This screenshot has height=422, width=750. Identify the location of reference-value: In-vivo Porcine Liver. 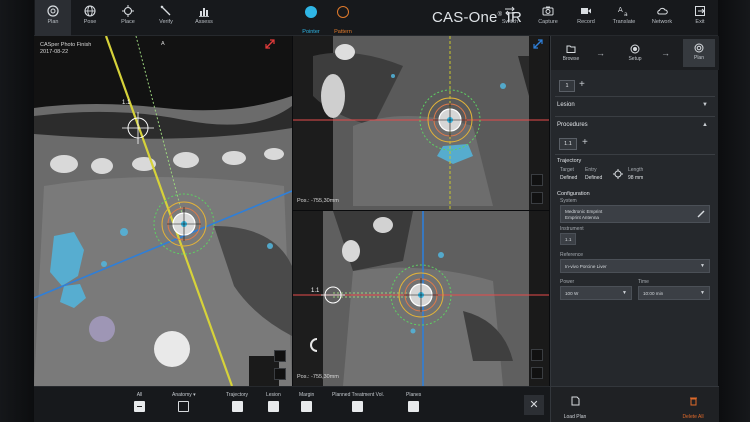
(586, 266).